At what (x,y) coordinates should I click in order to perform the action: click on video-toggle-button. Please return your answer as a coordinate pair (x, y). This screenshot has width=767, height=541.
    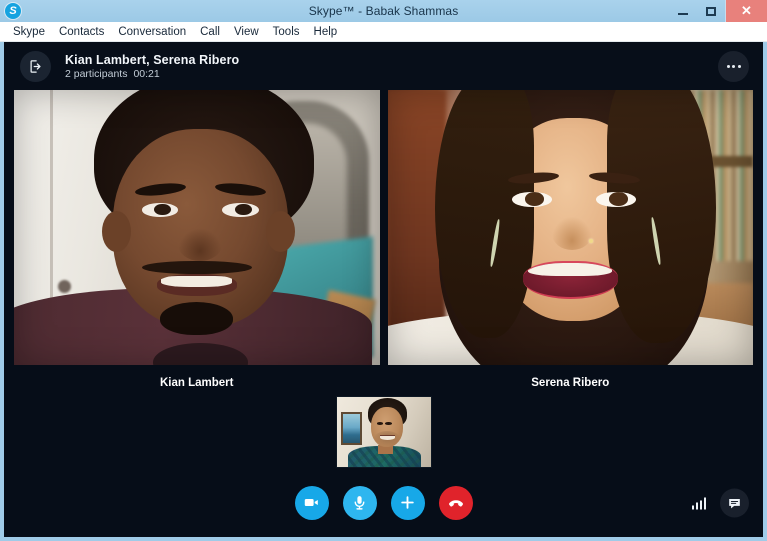
    Looking at the image, I should click on (311, 502).